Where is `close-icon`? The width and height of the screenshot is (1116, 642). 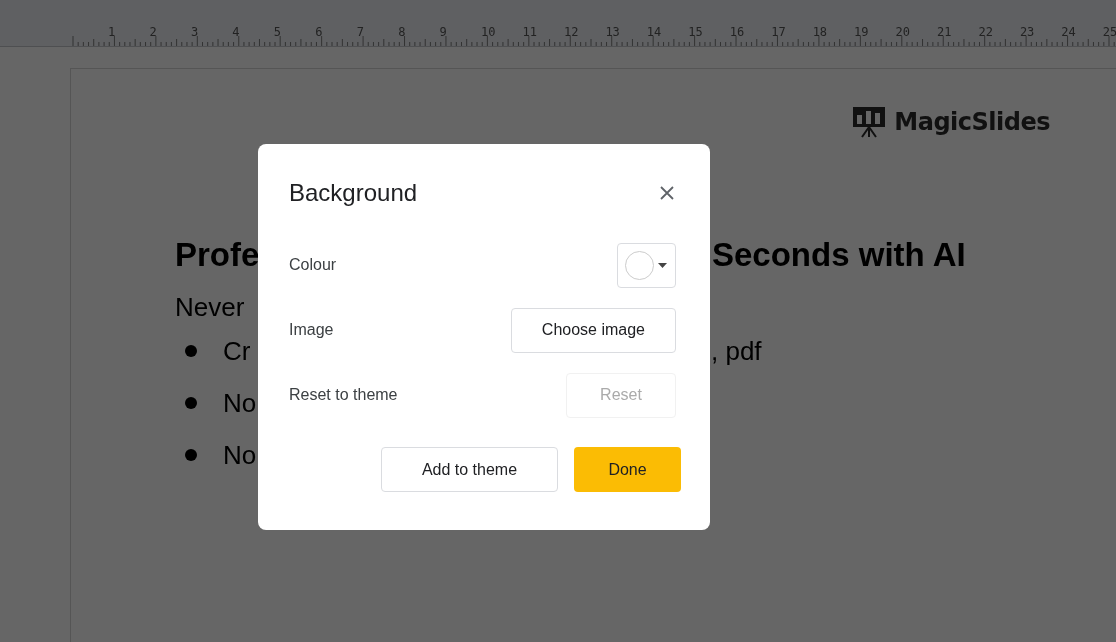
close-icon is located at coordinates (667, 193).